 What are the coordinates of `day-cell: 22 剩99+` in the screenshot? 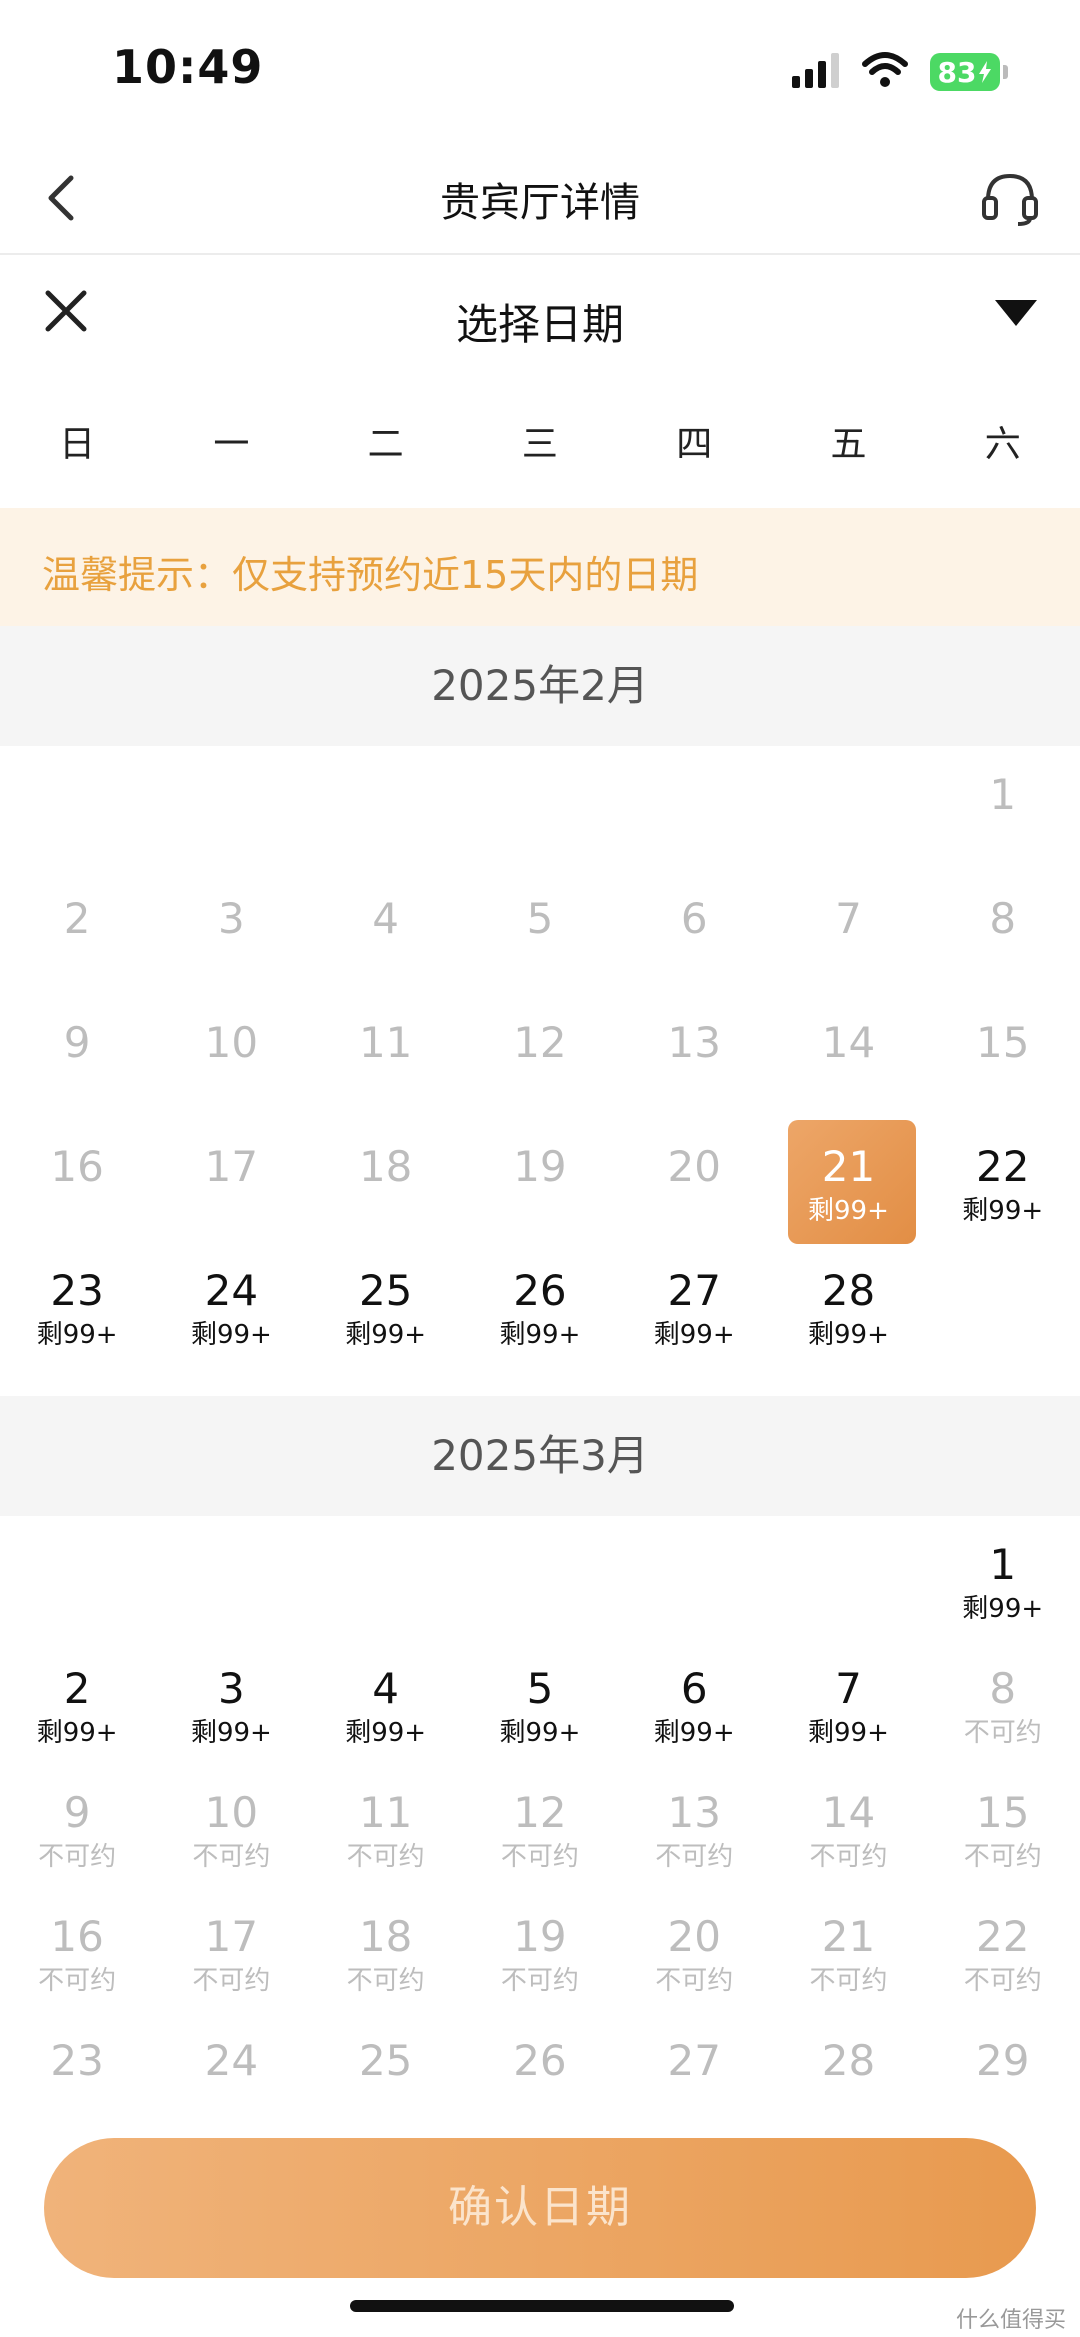 It's located at (1003, 1180).